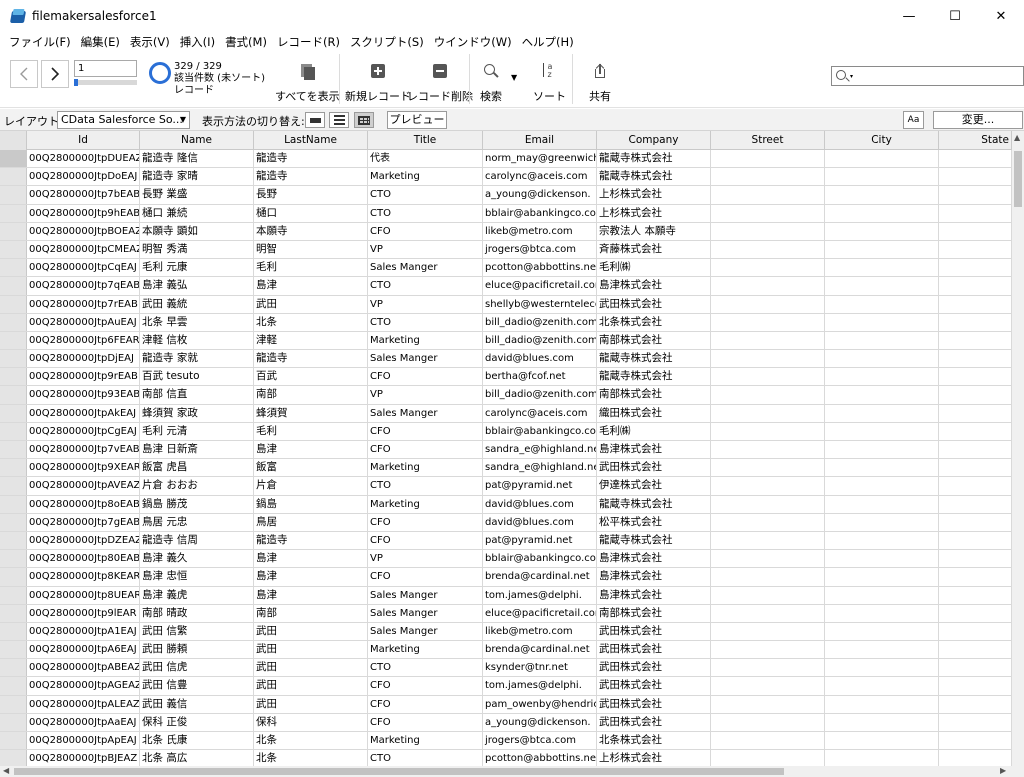 This screenshot has width=1024, height=777. Describe the element at coordinates (83, 741) in the screenshot. I see `cell-id: 00Q2800000JtpApEAJ` at that location.